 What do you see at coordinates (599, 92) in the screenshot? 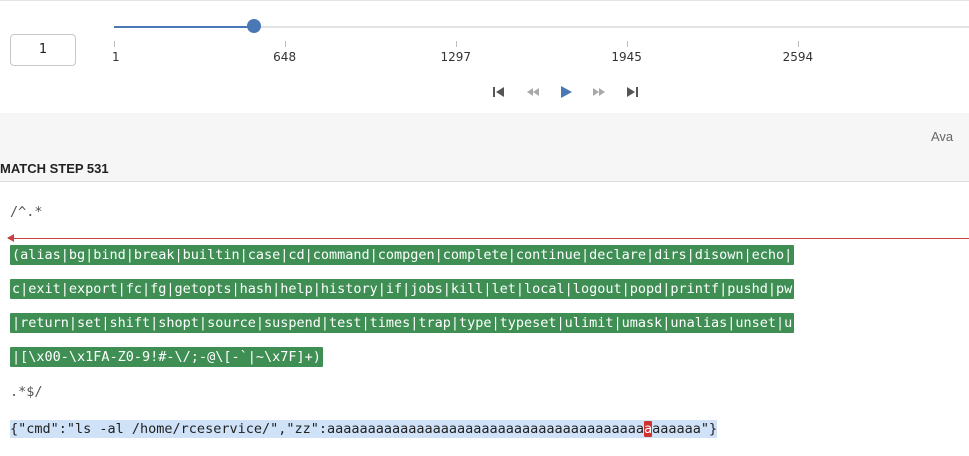
I see `step-forward-icon` at bounding box center [599, 92].